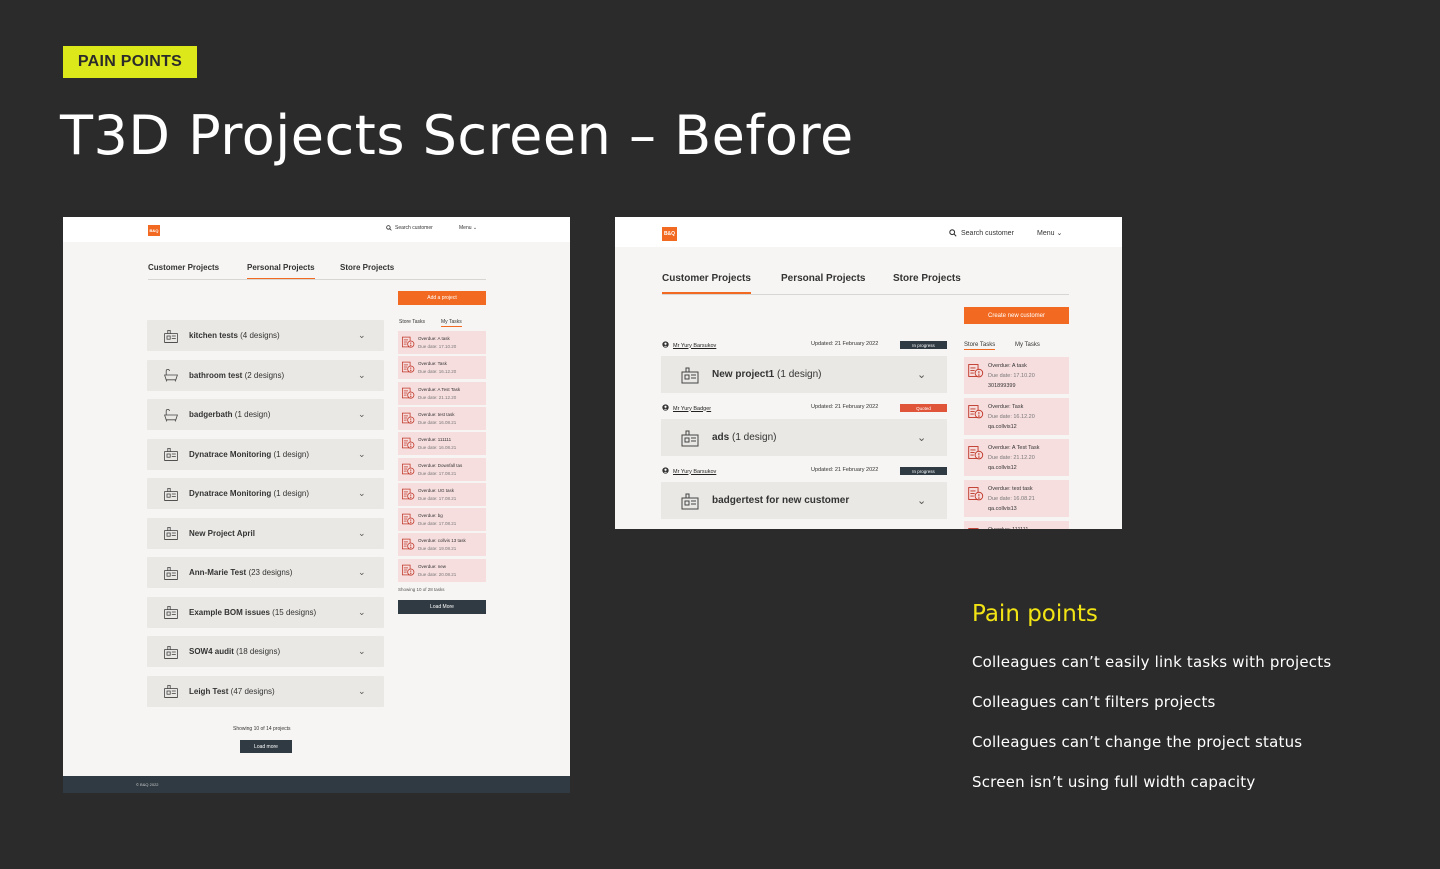 The height and width of the screenshot is (869, 1440). What do you see at coordinates (437, 524) in the screenshot?
I see `task-due-date: Due date: 17.08.21` at bounding box center [437, 524].